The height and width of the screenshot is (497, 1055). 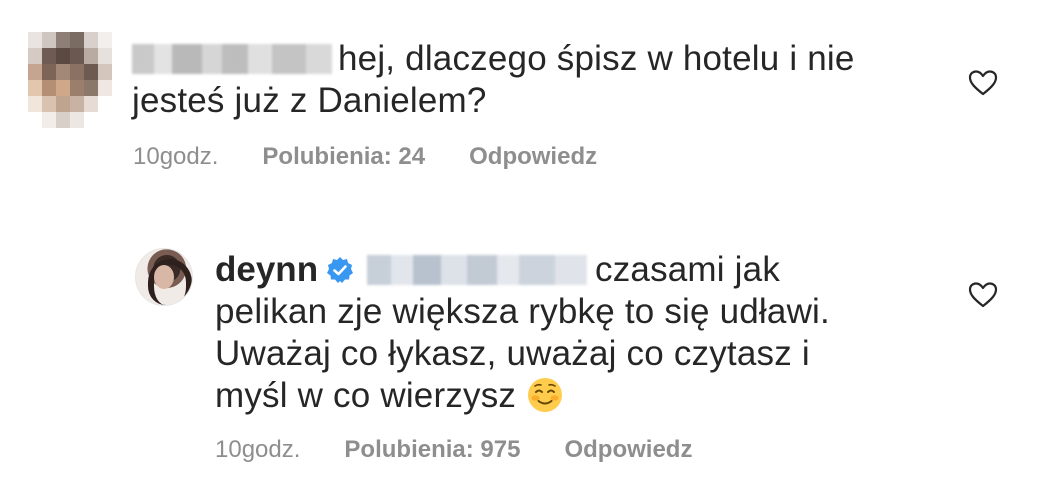 I want to click on comment-likes-link: Polubienia: 24, so click(x=343, y=157).